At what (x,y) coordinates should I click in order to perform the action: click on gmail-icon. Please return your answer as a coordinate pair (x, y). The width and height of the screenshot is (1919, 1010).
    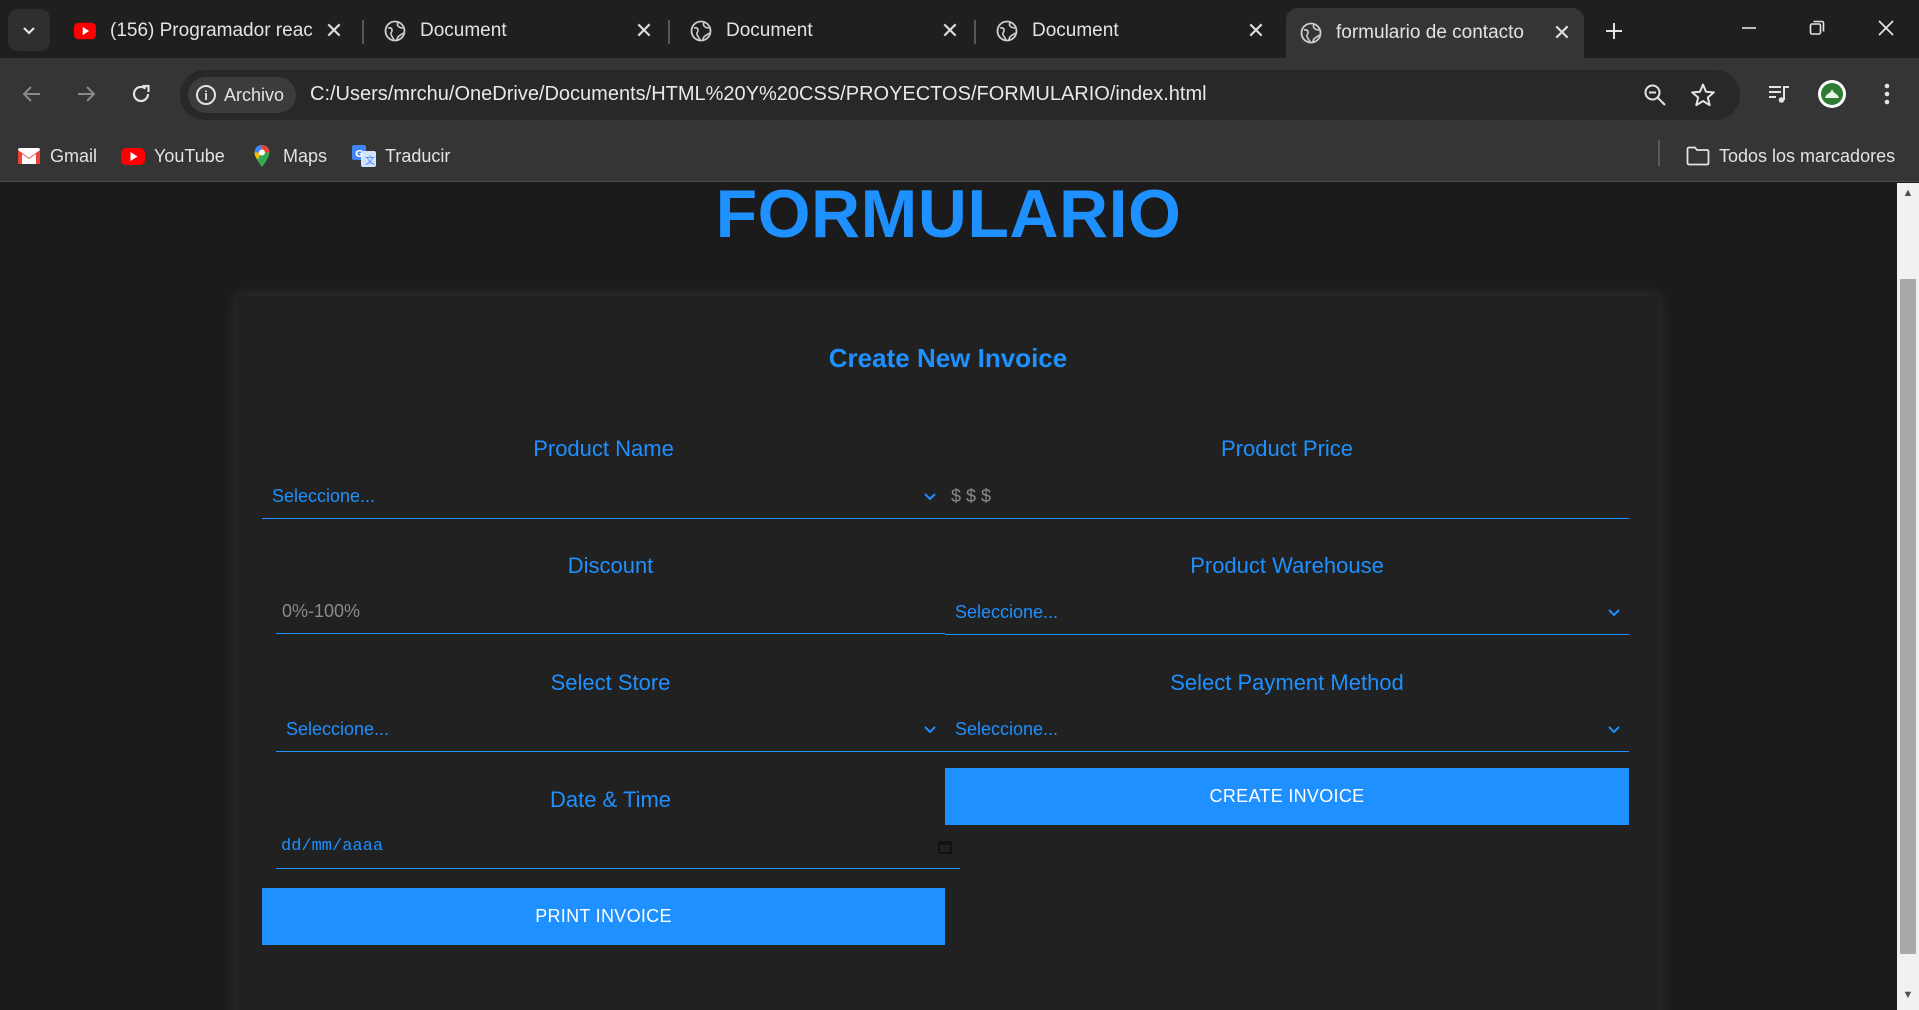
    Looking at the image, I should click on (29, 156).